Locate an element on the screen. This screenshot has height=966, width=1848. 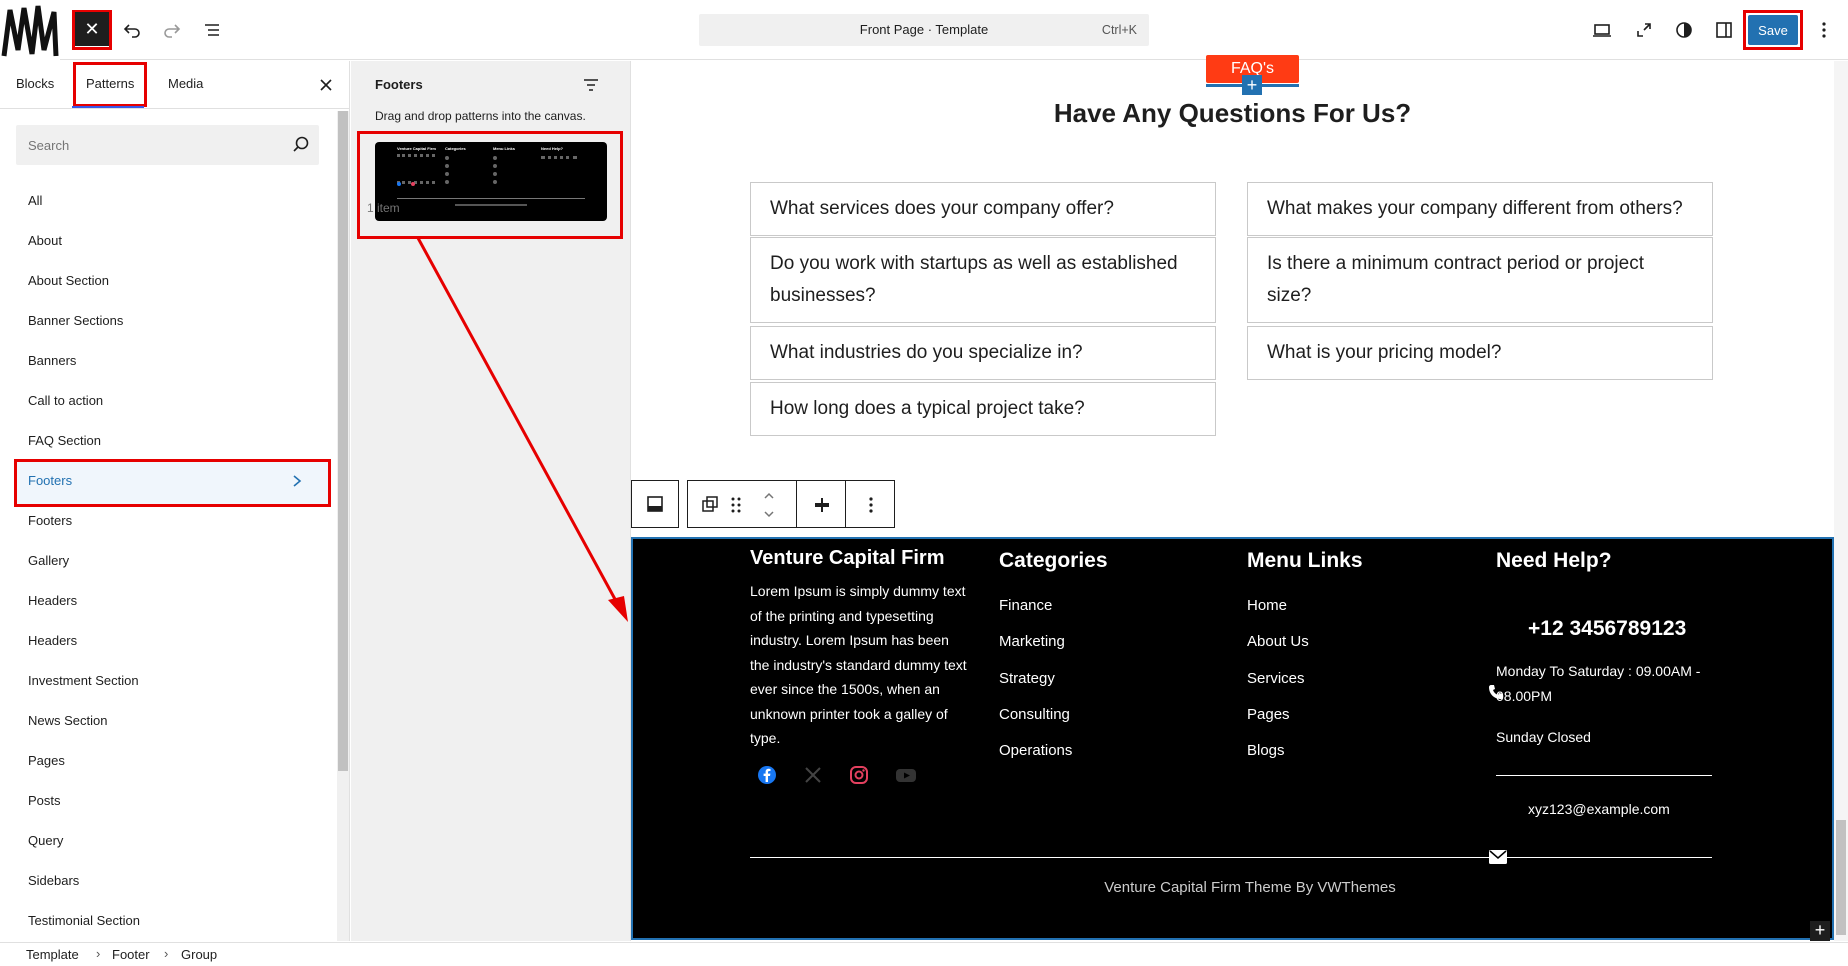
filter-icon is located at coordinates (591, 85).